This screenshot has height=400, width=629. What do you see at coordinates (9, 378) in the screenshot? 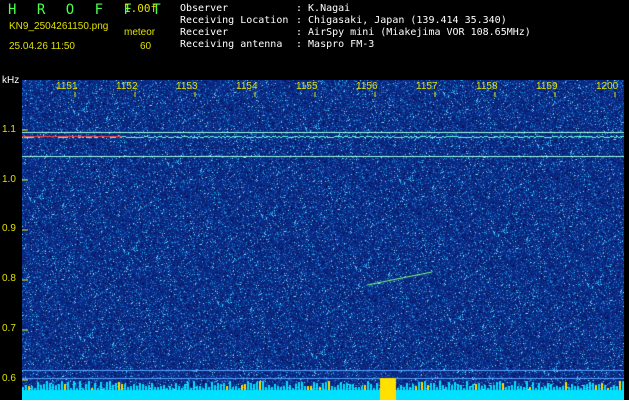
I see `y-tick-label: 0.6` at bounding box center [9, 378].